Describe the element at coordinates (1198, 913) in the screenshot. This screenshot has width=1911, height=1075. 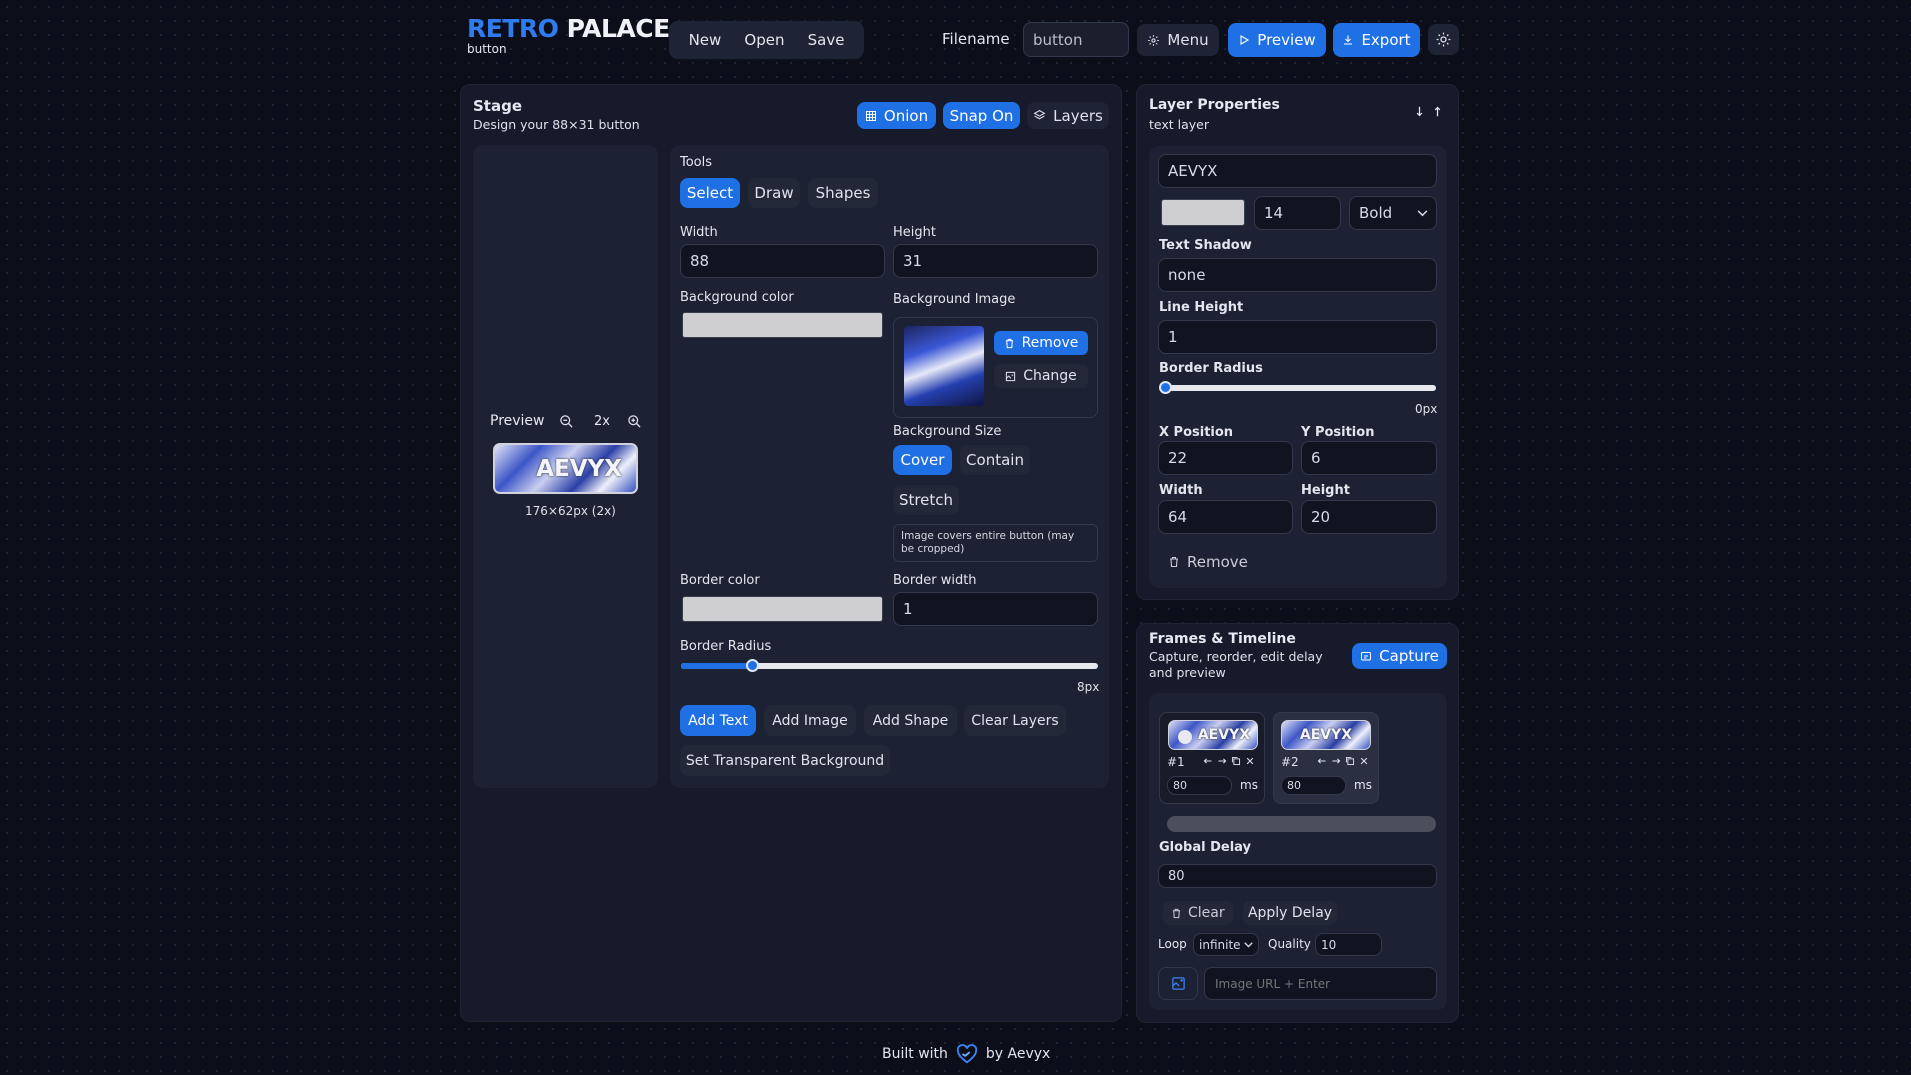
I see `clear-frames-button: Clear` at that location.